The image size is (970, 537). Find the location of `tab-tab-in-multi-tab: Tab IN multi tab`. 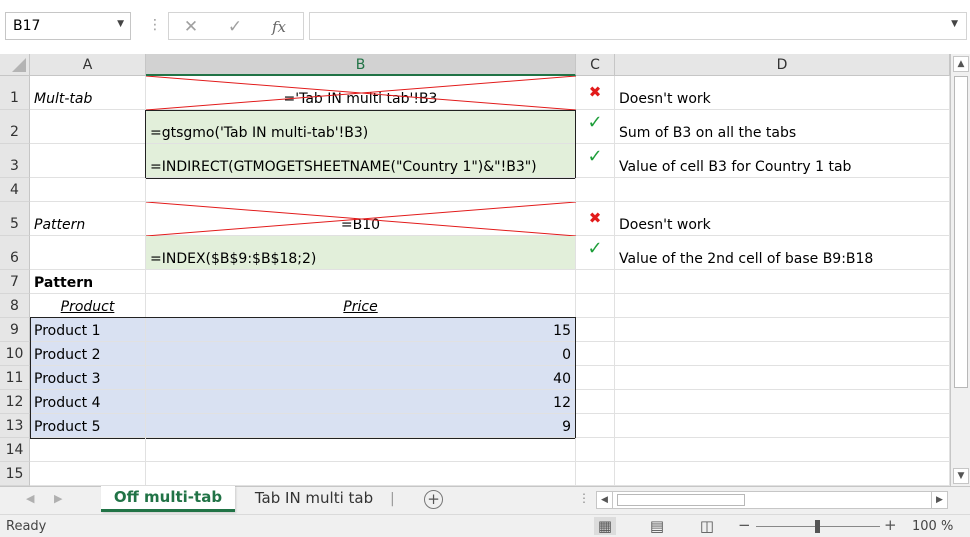

tab-tab-in-multi-tab: Tab IN multi tab is located at coordinates (314, 499).